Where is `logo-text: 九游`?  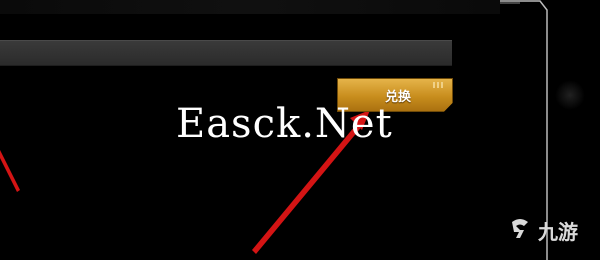
logo-text: 九游 is located at coordinates (558, 231).